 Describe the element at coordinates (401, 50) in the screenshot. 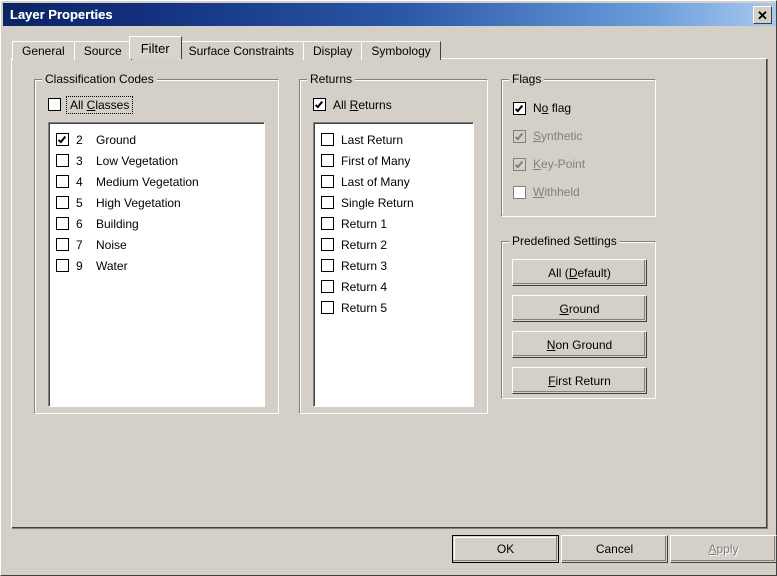

I see `tab-symbology: Symbology` at that location.